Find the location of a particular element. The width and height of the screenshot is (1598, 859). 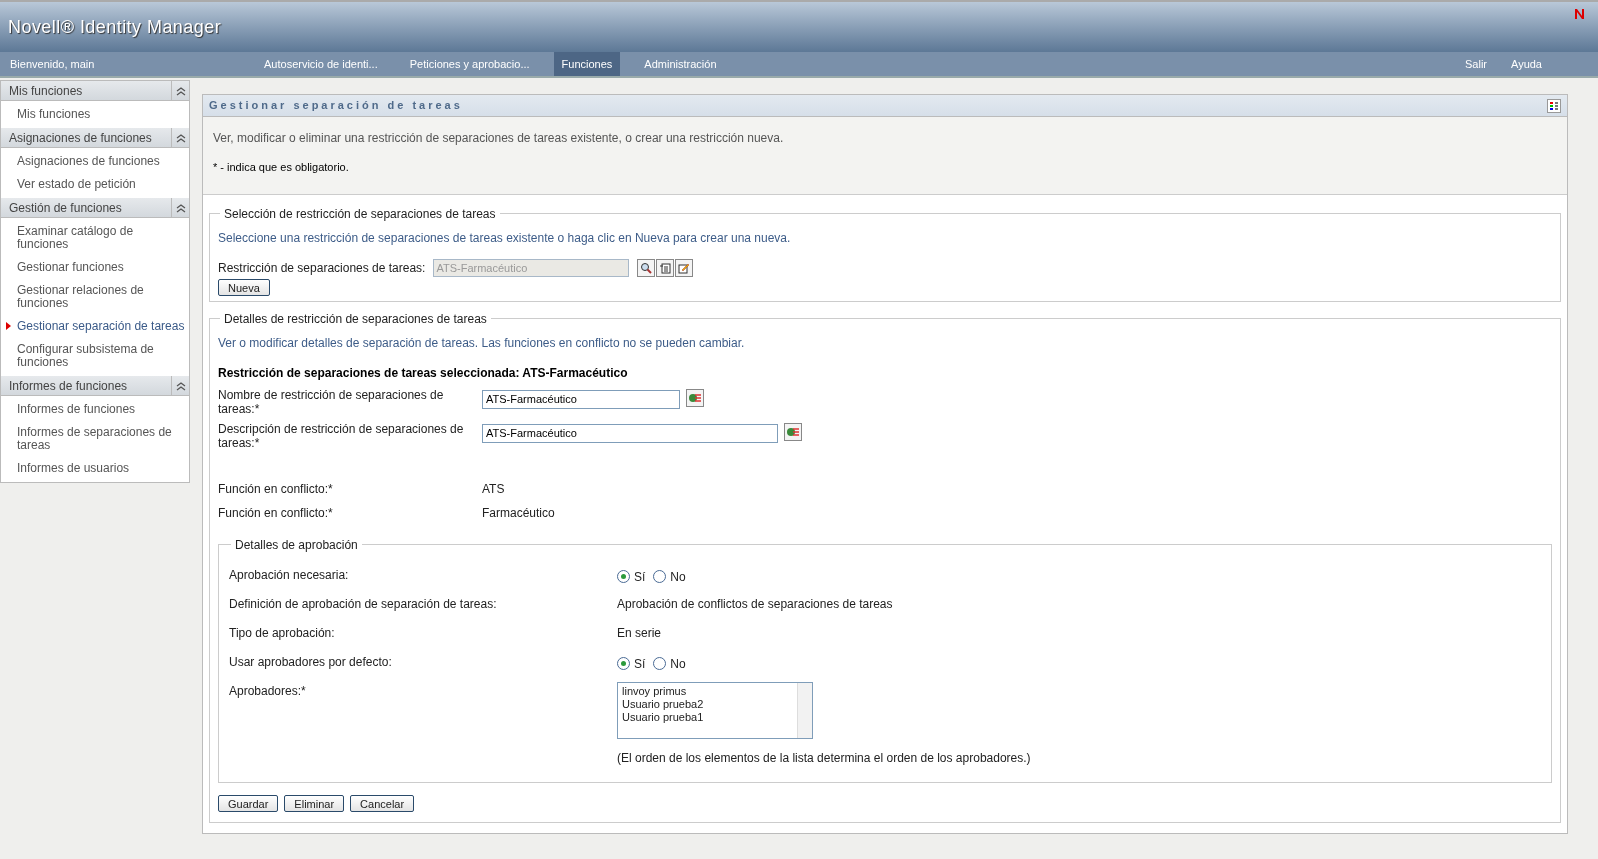

section-title: Asignaciones de funciones is located at coordinates (80, 138).